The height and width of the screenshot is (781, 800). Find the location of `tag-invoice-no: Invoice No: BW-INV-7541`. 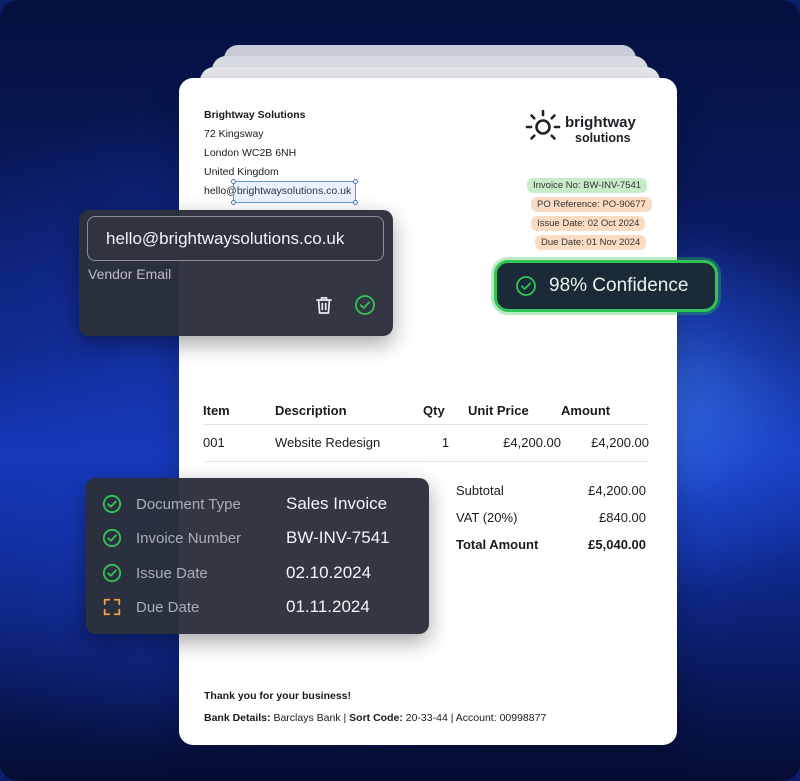

tag-invoice-no: Invoice No: BW-INV-7541 is located at coordinates (587, 185).